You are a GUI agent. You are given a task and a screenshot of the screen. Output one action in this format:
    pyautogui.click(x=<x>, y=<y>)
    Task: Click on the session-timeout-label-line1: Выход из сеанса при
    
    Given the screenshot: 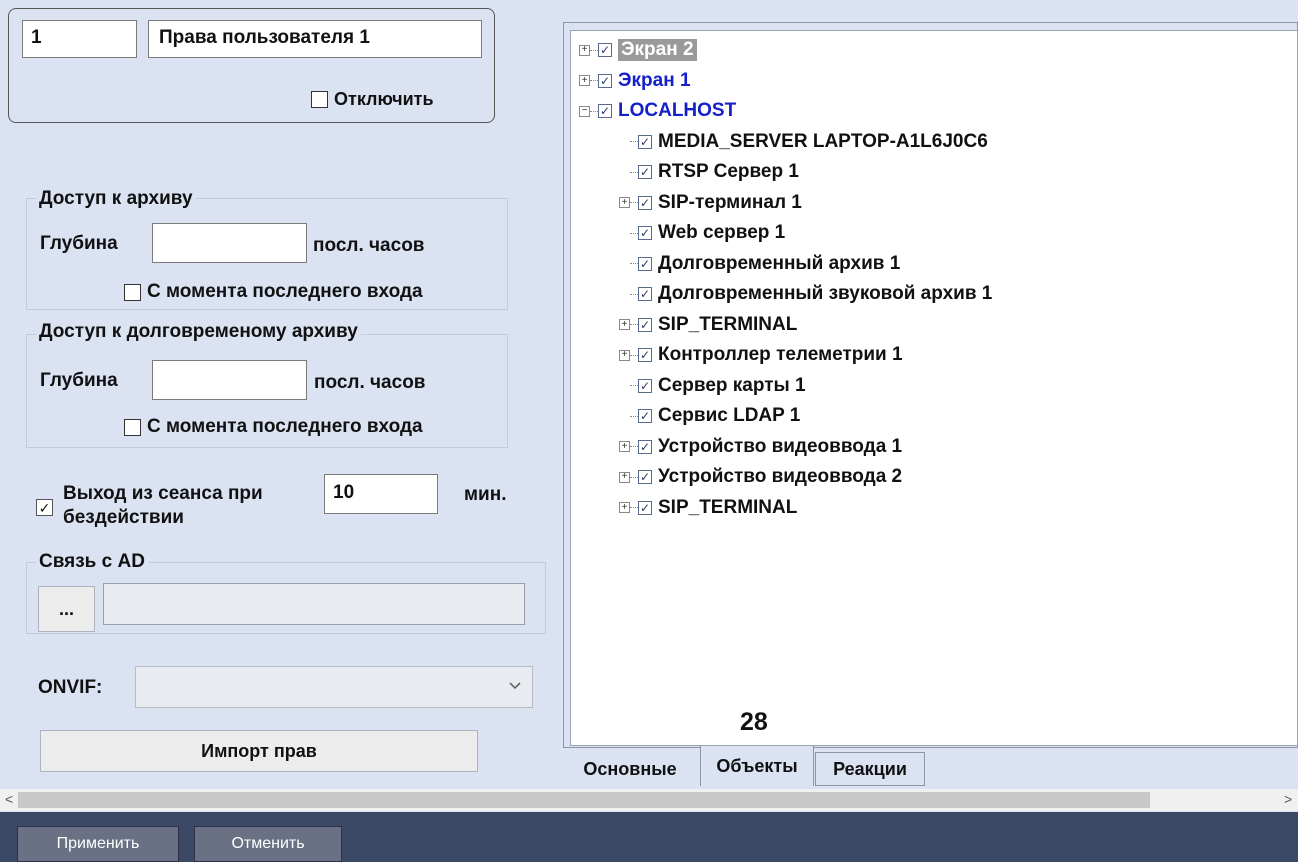 What is the action you would take?
    pyautogui.click(x=163, y=493)
    